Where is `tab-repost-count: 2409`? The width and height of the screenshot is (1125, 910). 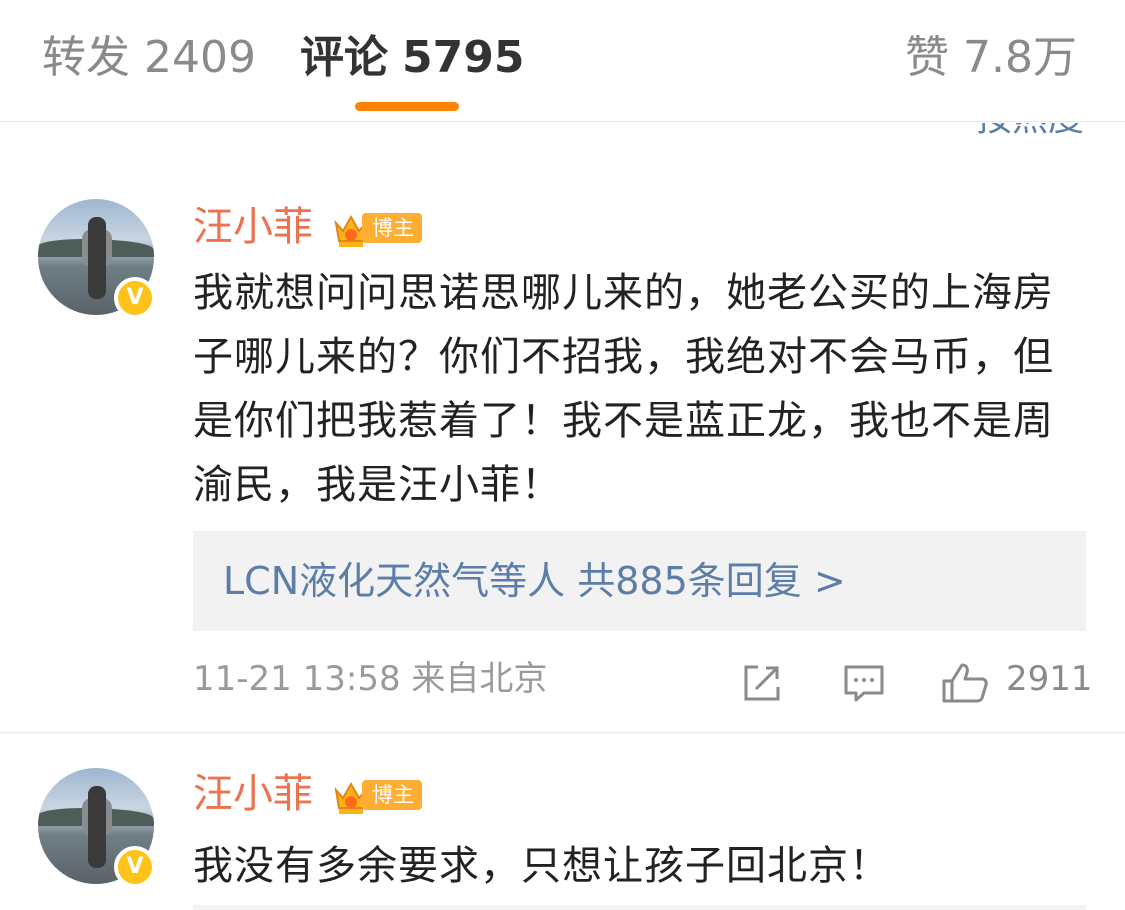
tab-repost-count: 2409 is located at coordinates (200, 57).